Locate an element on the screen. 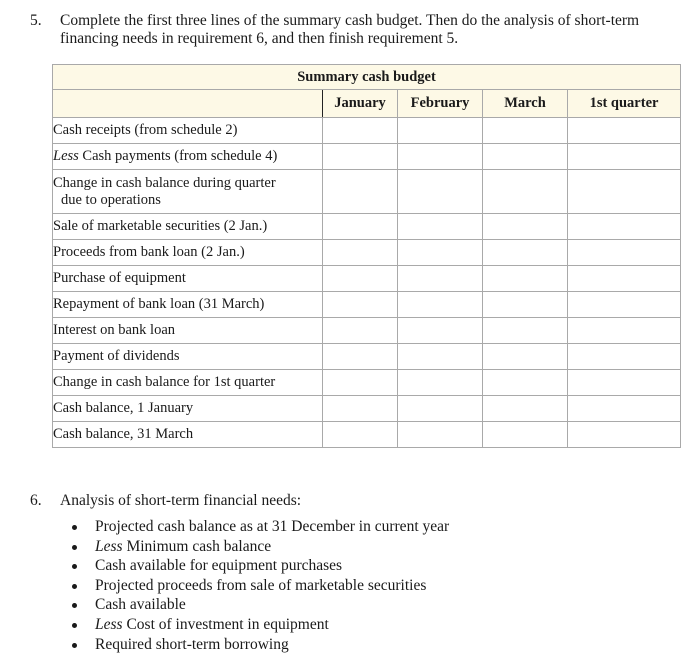 Image resolution: width=700 pixels, height=668 pixels. bullet-text: Required short-term borrowing is located at coordinates (192, 644).